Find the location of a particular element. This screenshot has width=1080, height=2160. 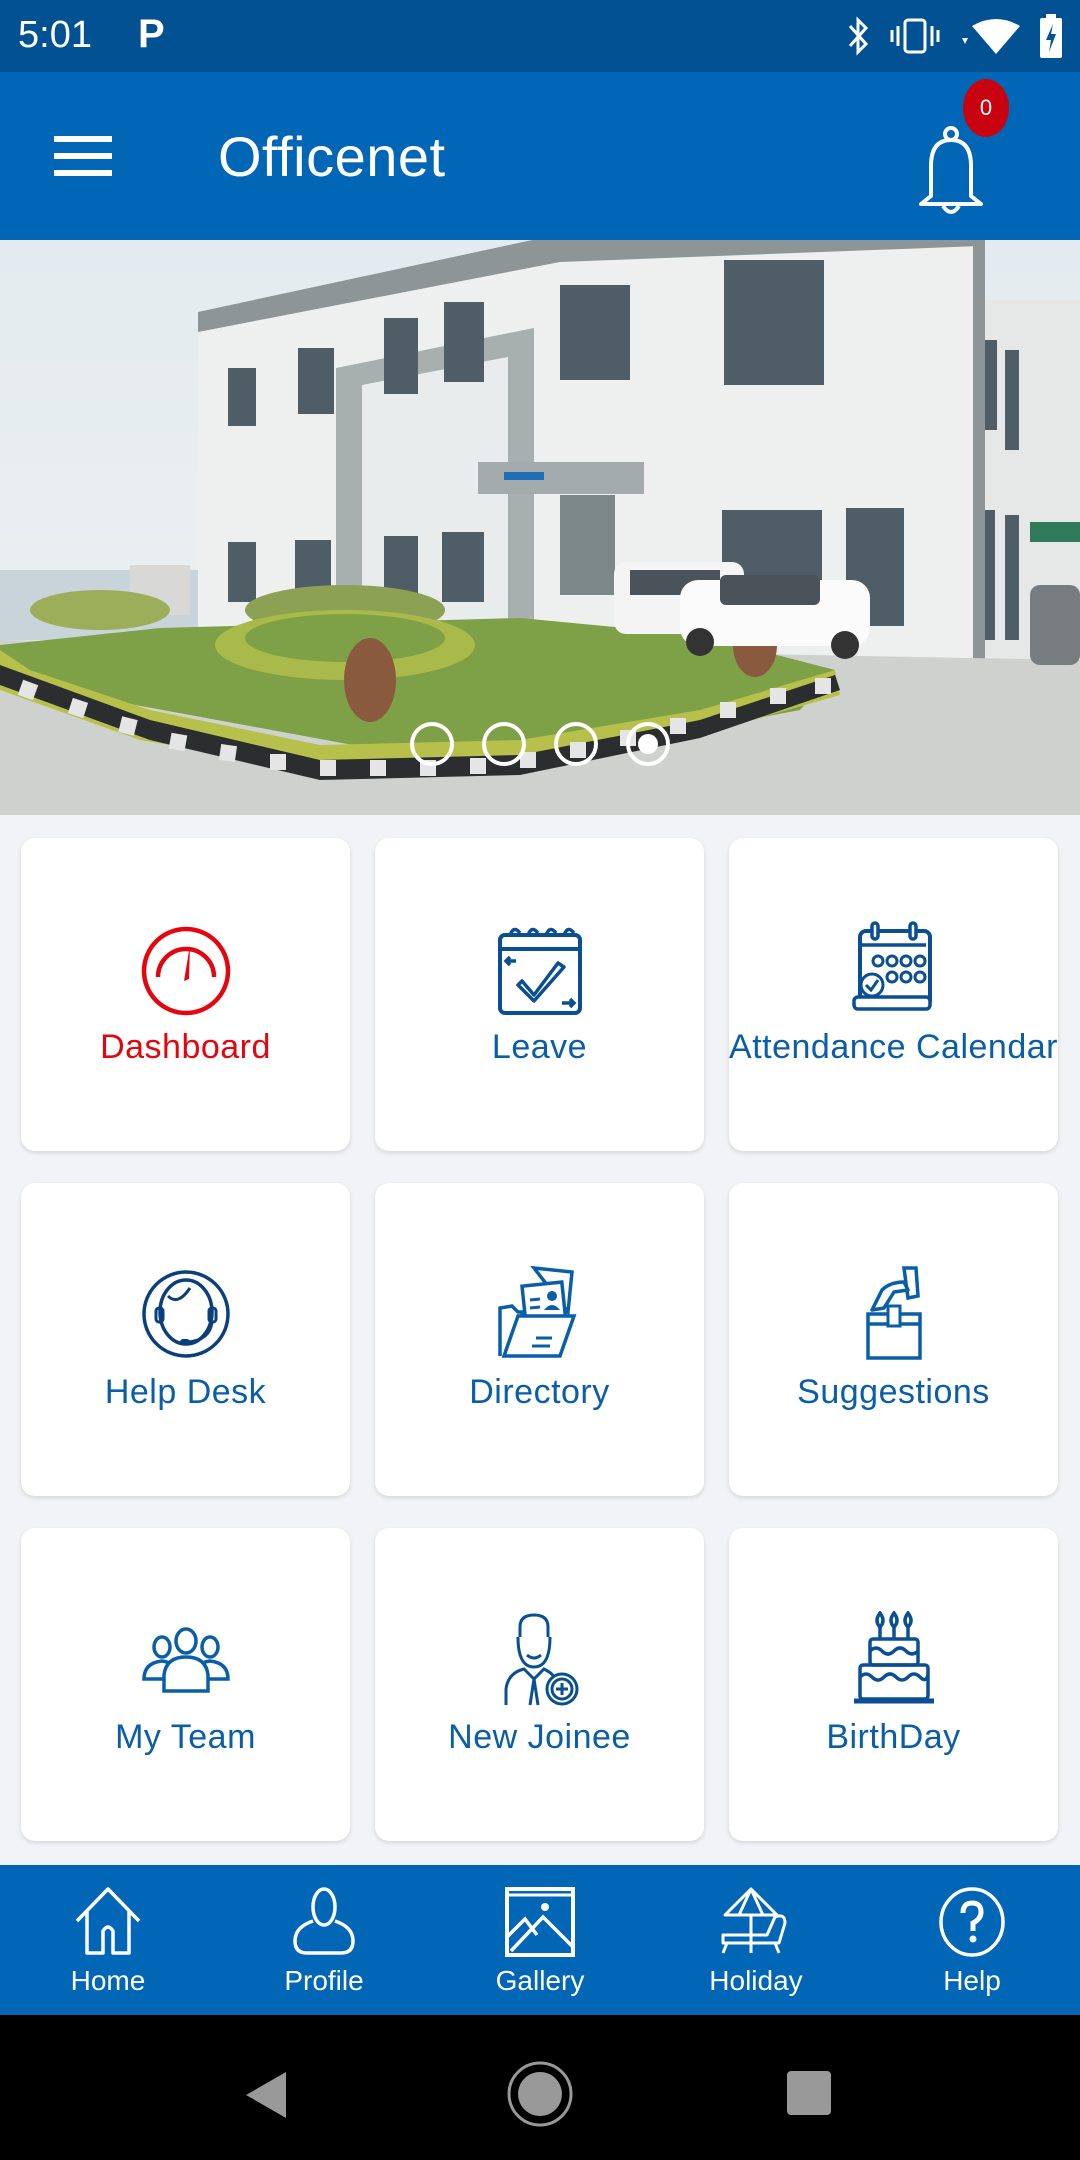

tile-birthday: BirthDay is located at coordinates (893, 1684).